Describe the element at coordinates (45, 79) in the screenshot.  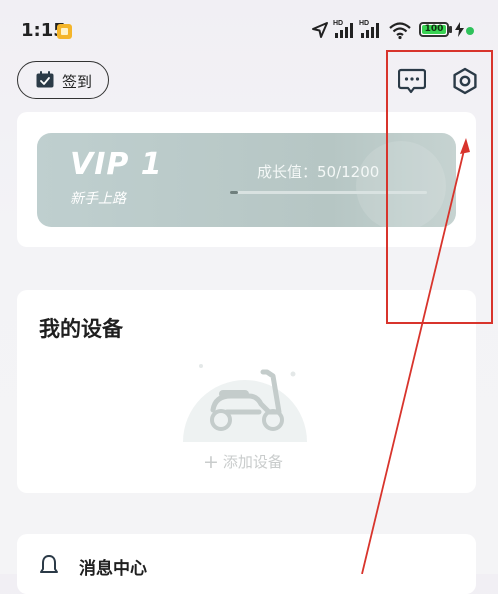
I see `calendar-check-icon` at that location.